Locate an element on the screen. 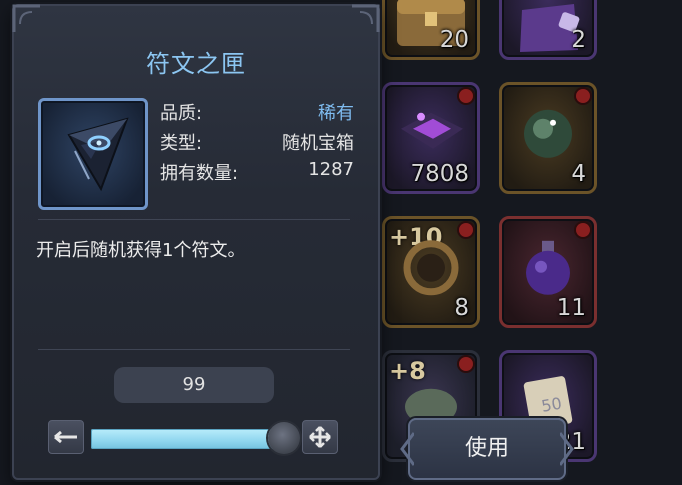 The image size is (682, 485). slot-count: 8 is located at coordinates (461, 308).